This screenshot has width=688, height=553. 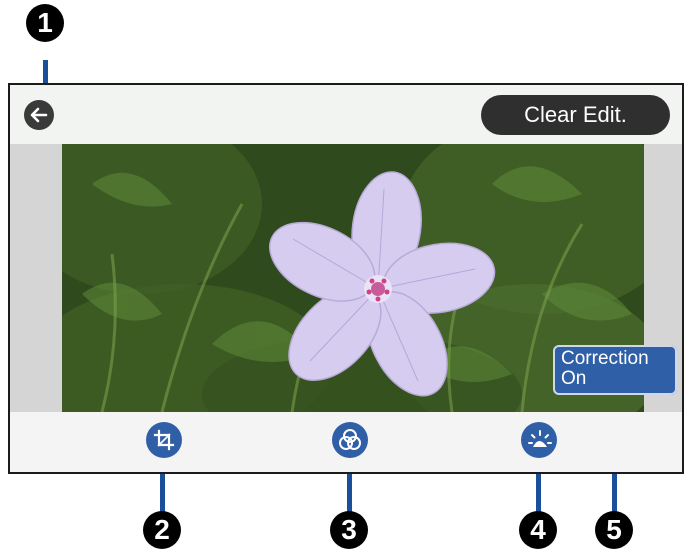 What do you see at coordinates (349, 530) in the screenshot?
I see `callout-3: 3` at bounding box center [349, 530].